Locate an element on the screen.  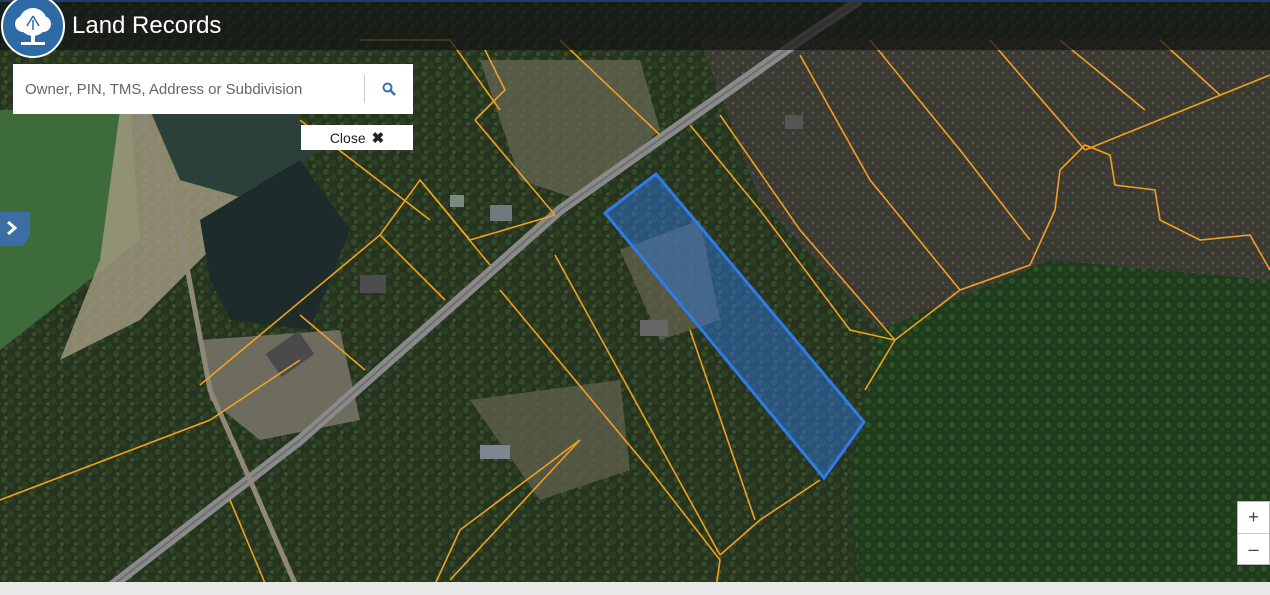
search-button is located at coordinates (389, 89).